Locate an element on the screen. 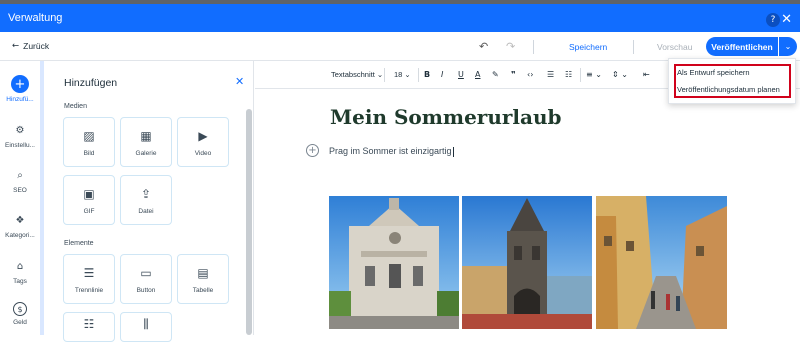 This screenshot has width=800, height=342. tile-list: ☷ is located at coordinates (89, 327).